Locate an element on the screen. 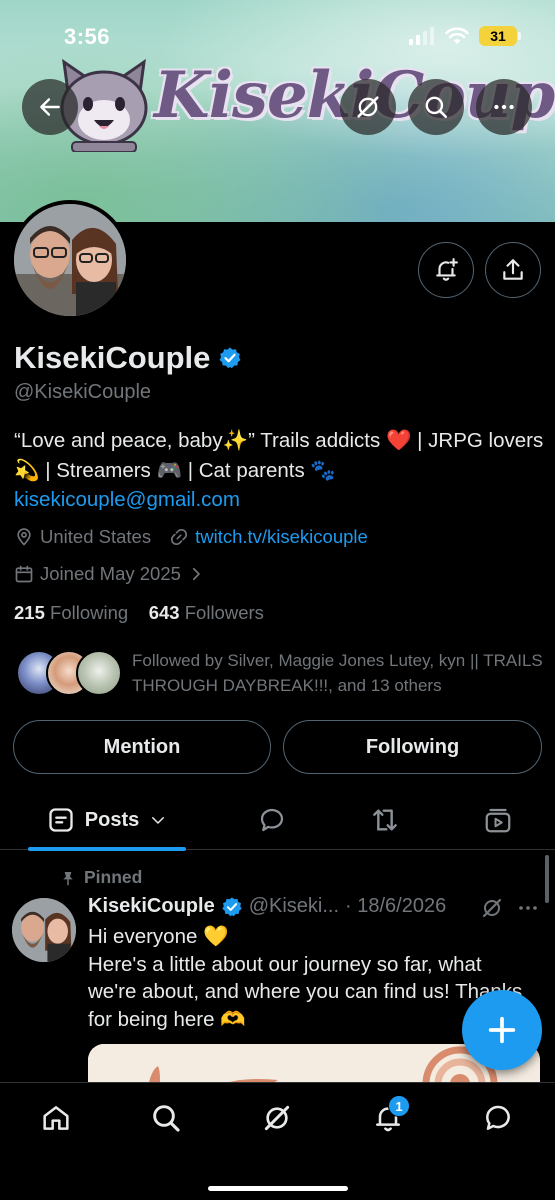  avatar-photo is located at coordinates (70, 260).